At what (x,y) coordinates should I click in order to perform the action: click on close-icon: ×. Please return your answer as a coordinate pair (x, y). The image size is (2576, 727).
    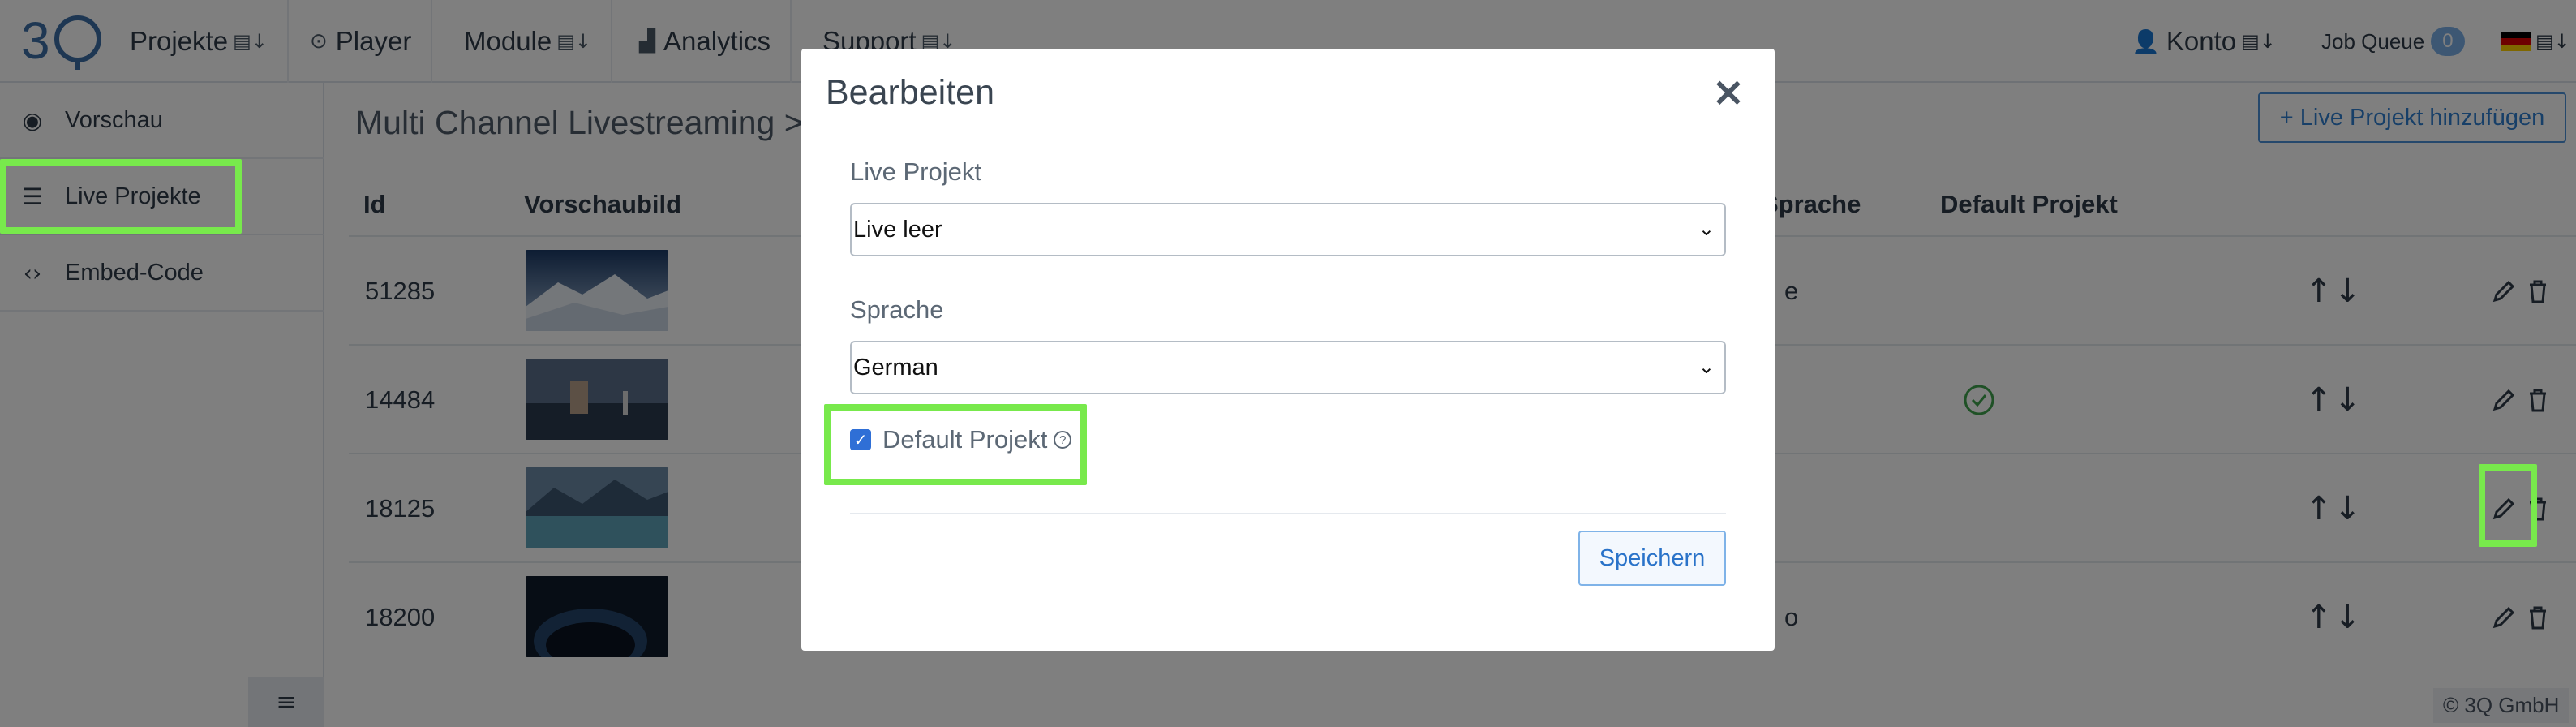
    Looking at the image, I should click on (1728, 92).